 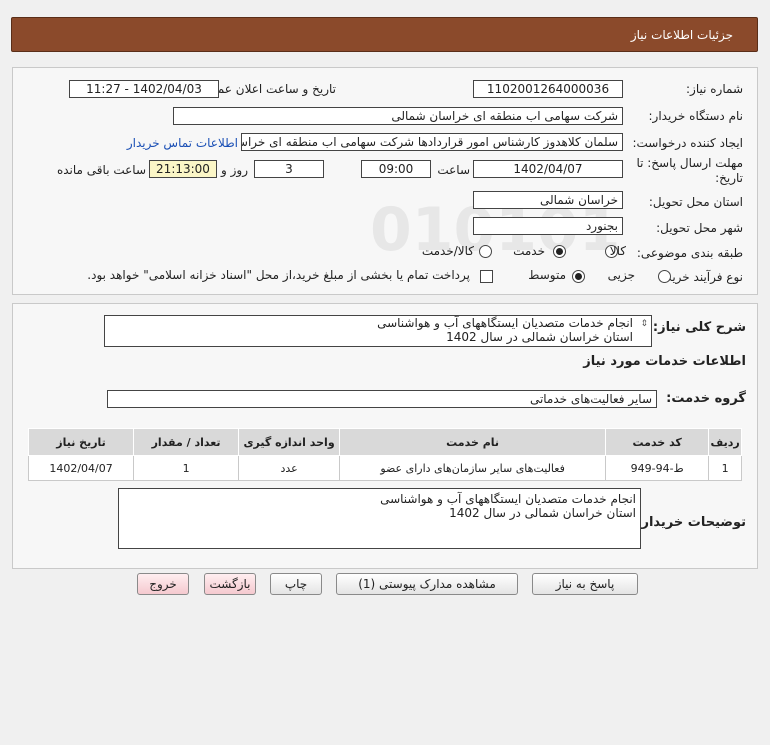 What do you see at coordinates (230, 584) in the screenshot?
I see `back-button: بازگشت` at bounding box center [230, 584].